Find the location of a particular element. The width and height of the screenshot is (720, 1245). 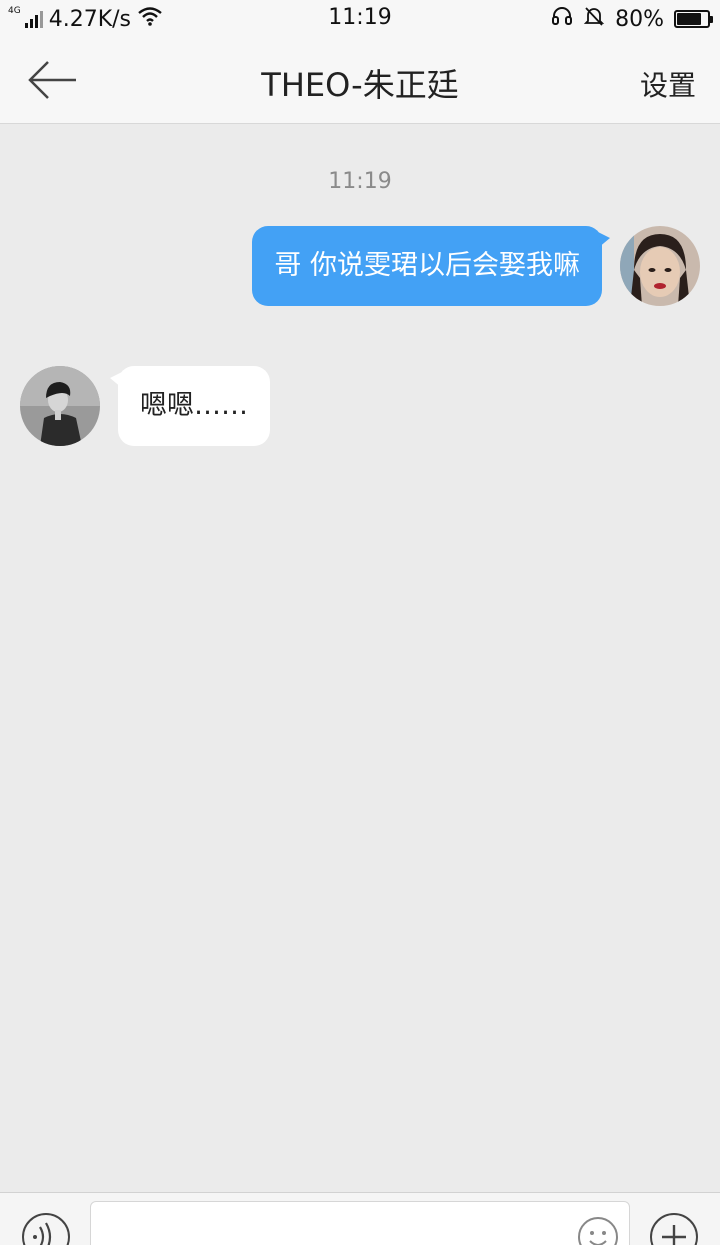

battery-icon is located at coordinates (693, 19).